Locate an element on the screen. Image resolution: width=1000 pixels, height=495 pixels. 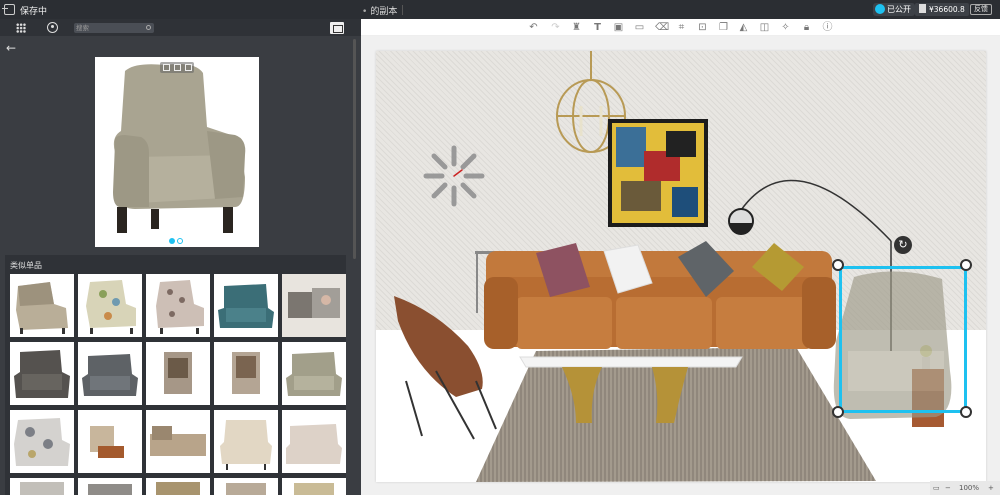
carousel-dots is located at coordinates (177, 242).